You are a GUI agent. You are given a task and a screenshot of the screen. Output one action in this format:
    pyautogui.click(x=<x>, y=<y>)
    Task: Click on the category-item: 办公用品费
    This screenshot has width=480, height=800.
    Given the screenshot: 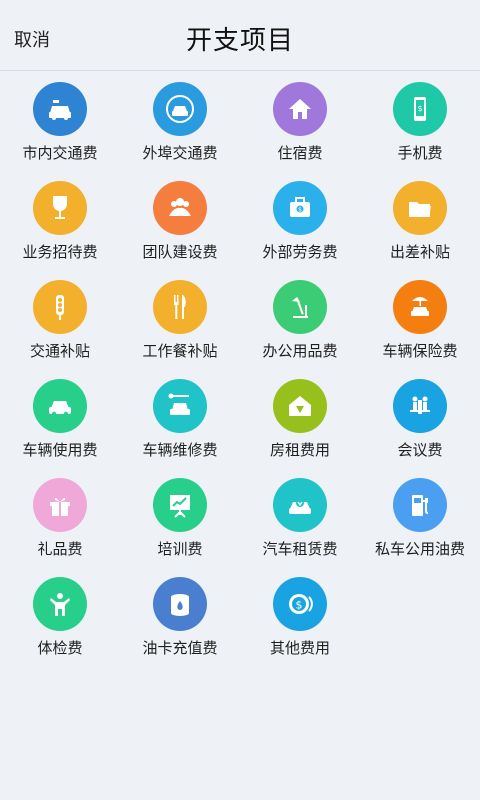 What is the action you would take?
    pyautogui.click(x=300, y=327)
    